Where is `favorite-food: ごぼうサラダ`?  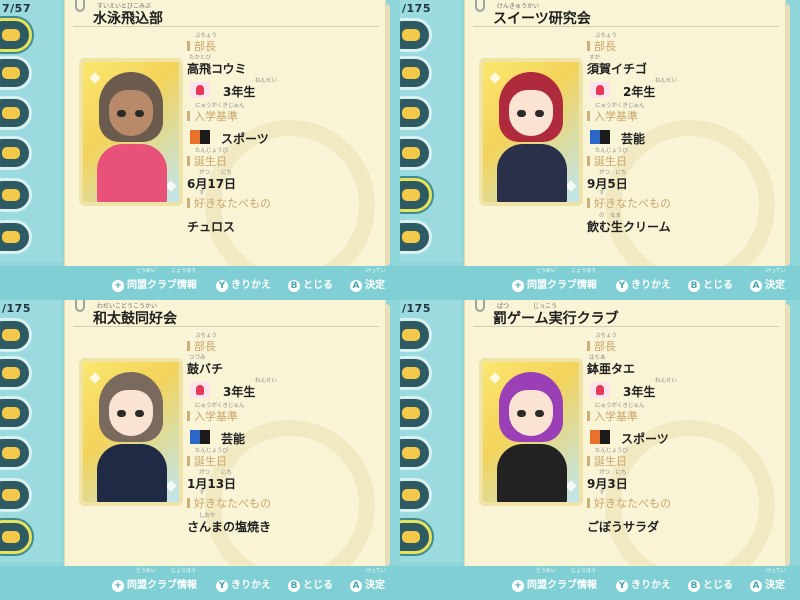
favorite-food: ごぼうサラダ is located at coordinates (623, 527).